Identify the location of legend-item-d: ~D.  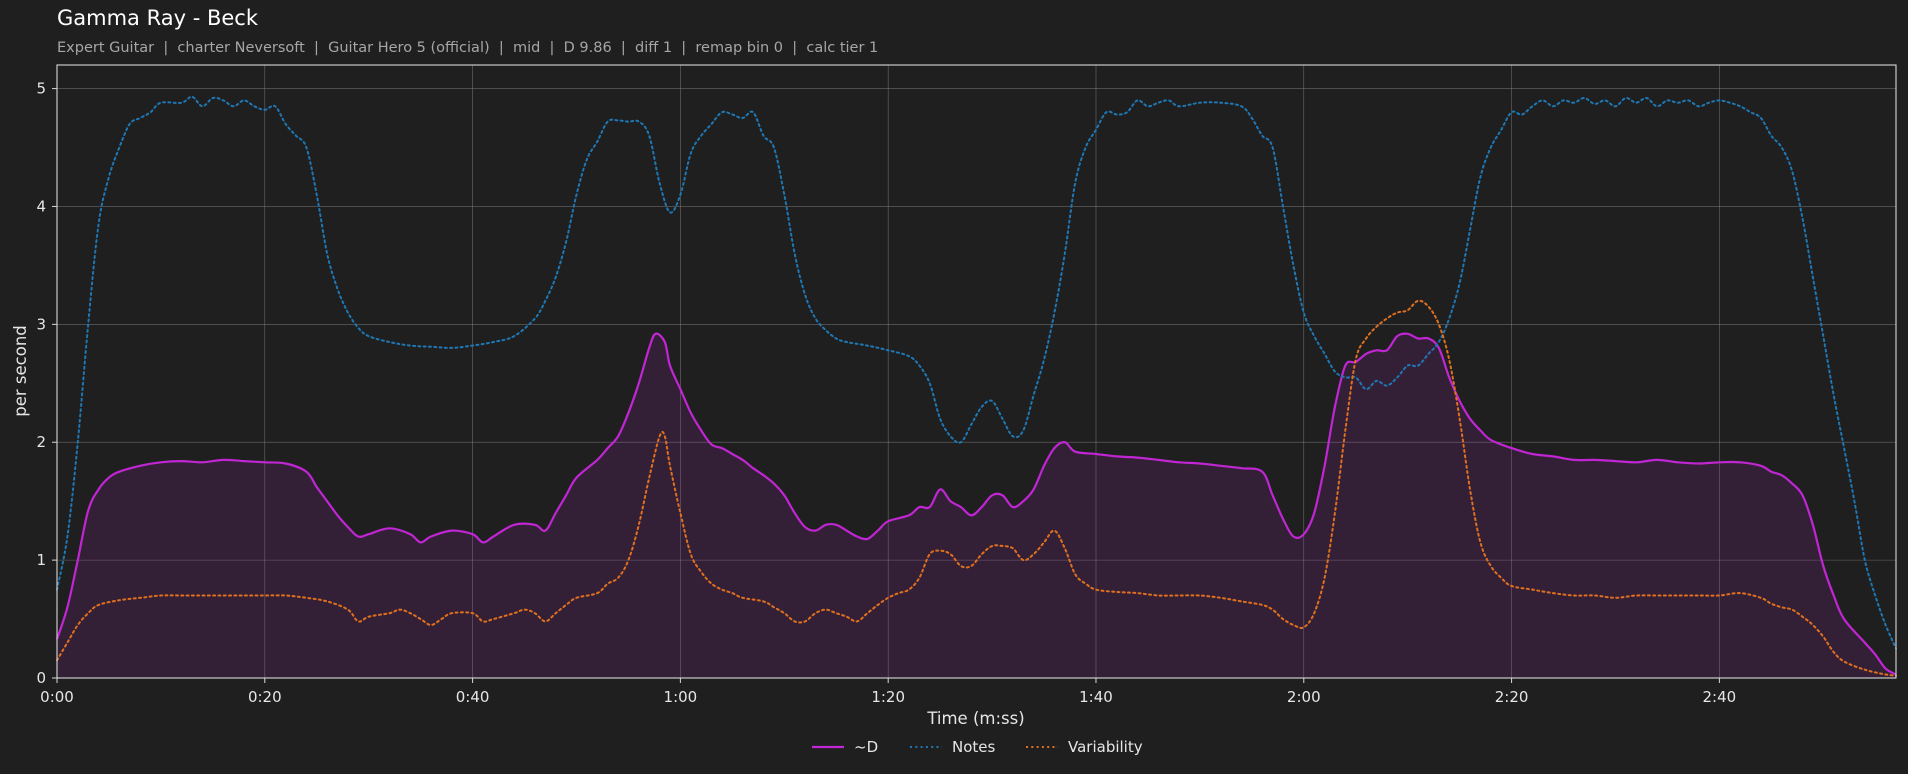
(845, 747).